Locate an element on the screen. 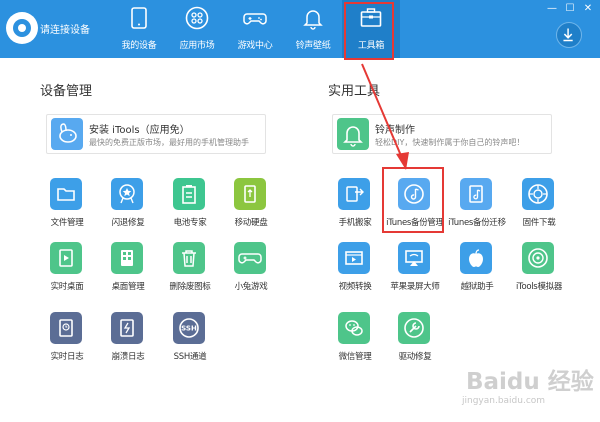  play-screen-icon is located at coordinates (66, 258).